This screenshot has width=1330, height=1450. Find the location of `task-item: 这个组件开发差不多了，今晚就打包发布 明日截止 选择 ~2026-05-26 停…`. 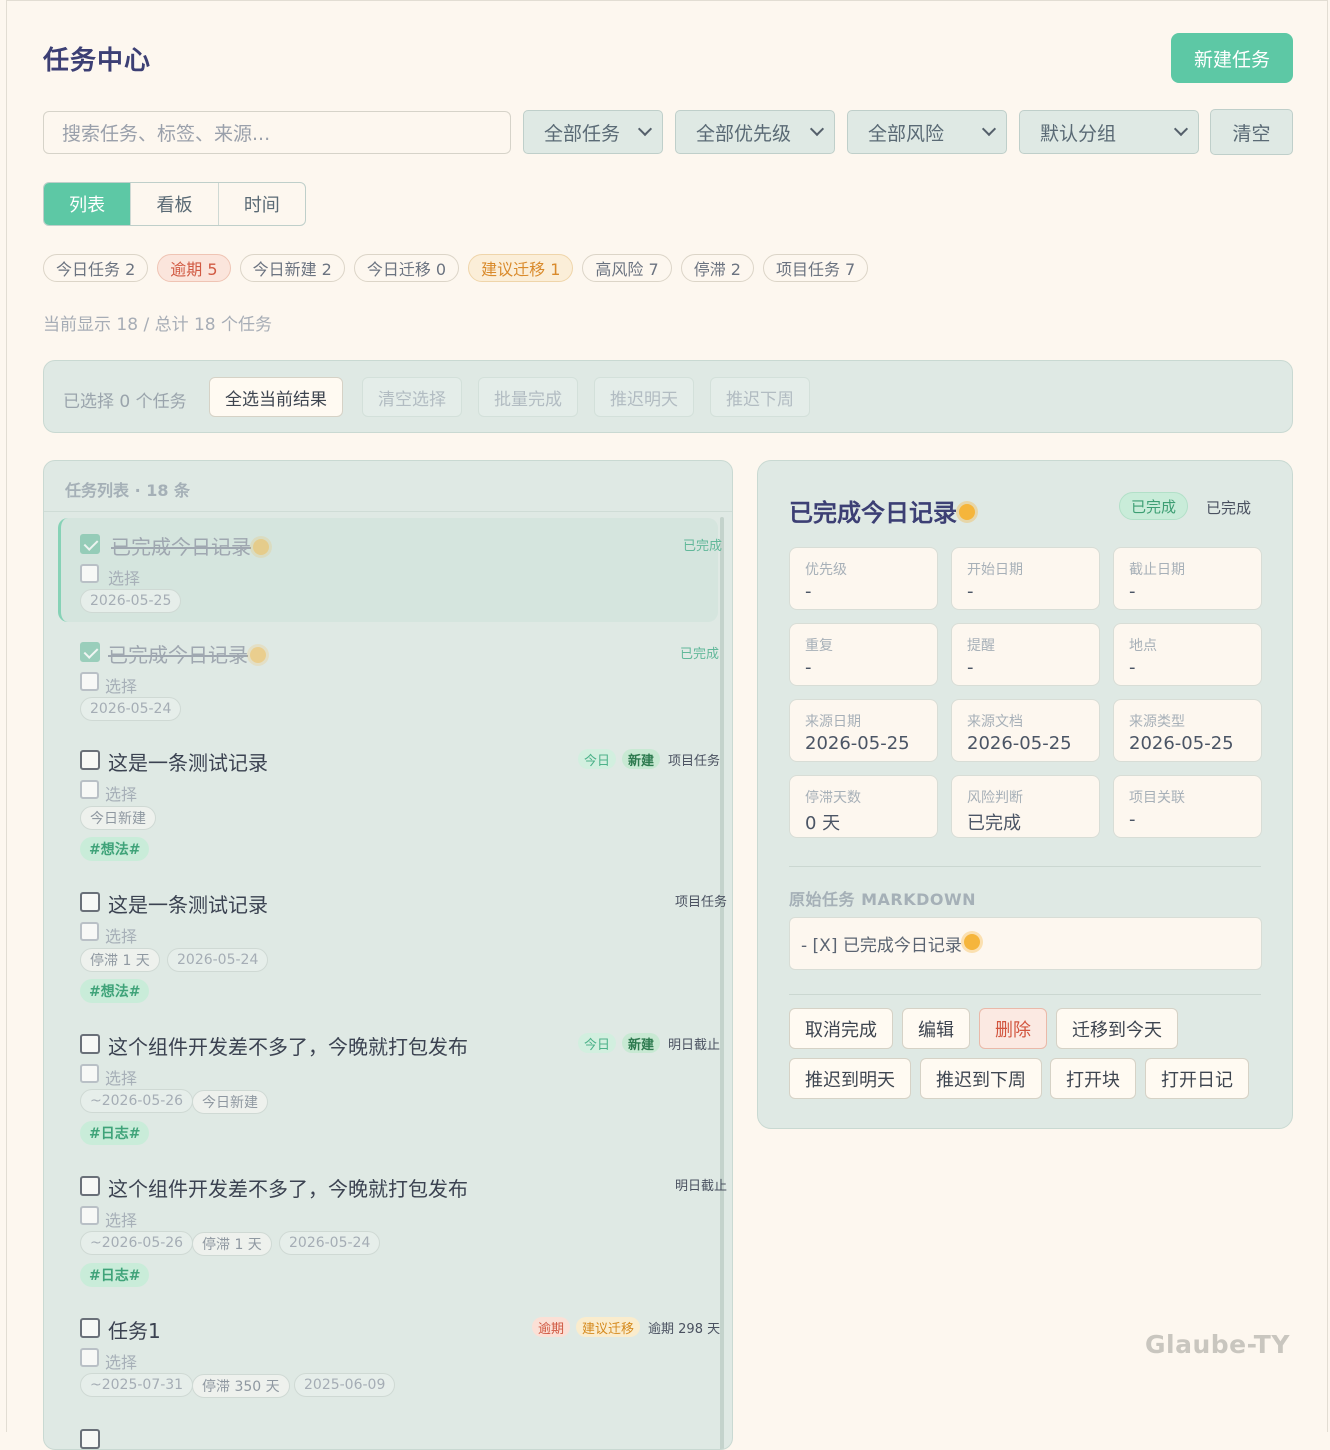

task-item: 这个组件开发差不多了，今晚就打包发布 明日截止 选择 ~2026-05-26 停… is located at coordinates (392, 1227).